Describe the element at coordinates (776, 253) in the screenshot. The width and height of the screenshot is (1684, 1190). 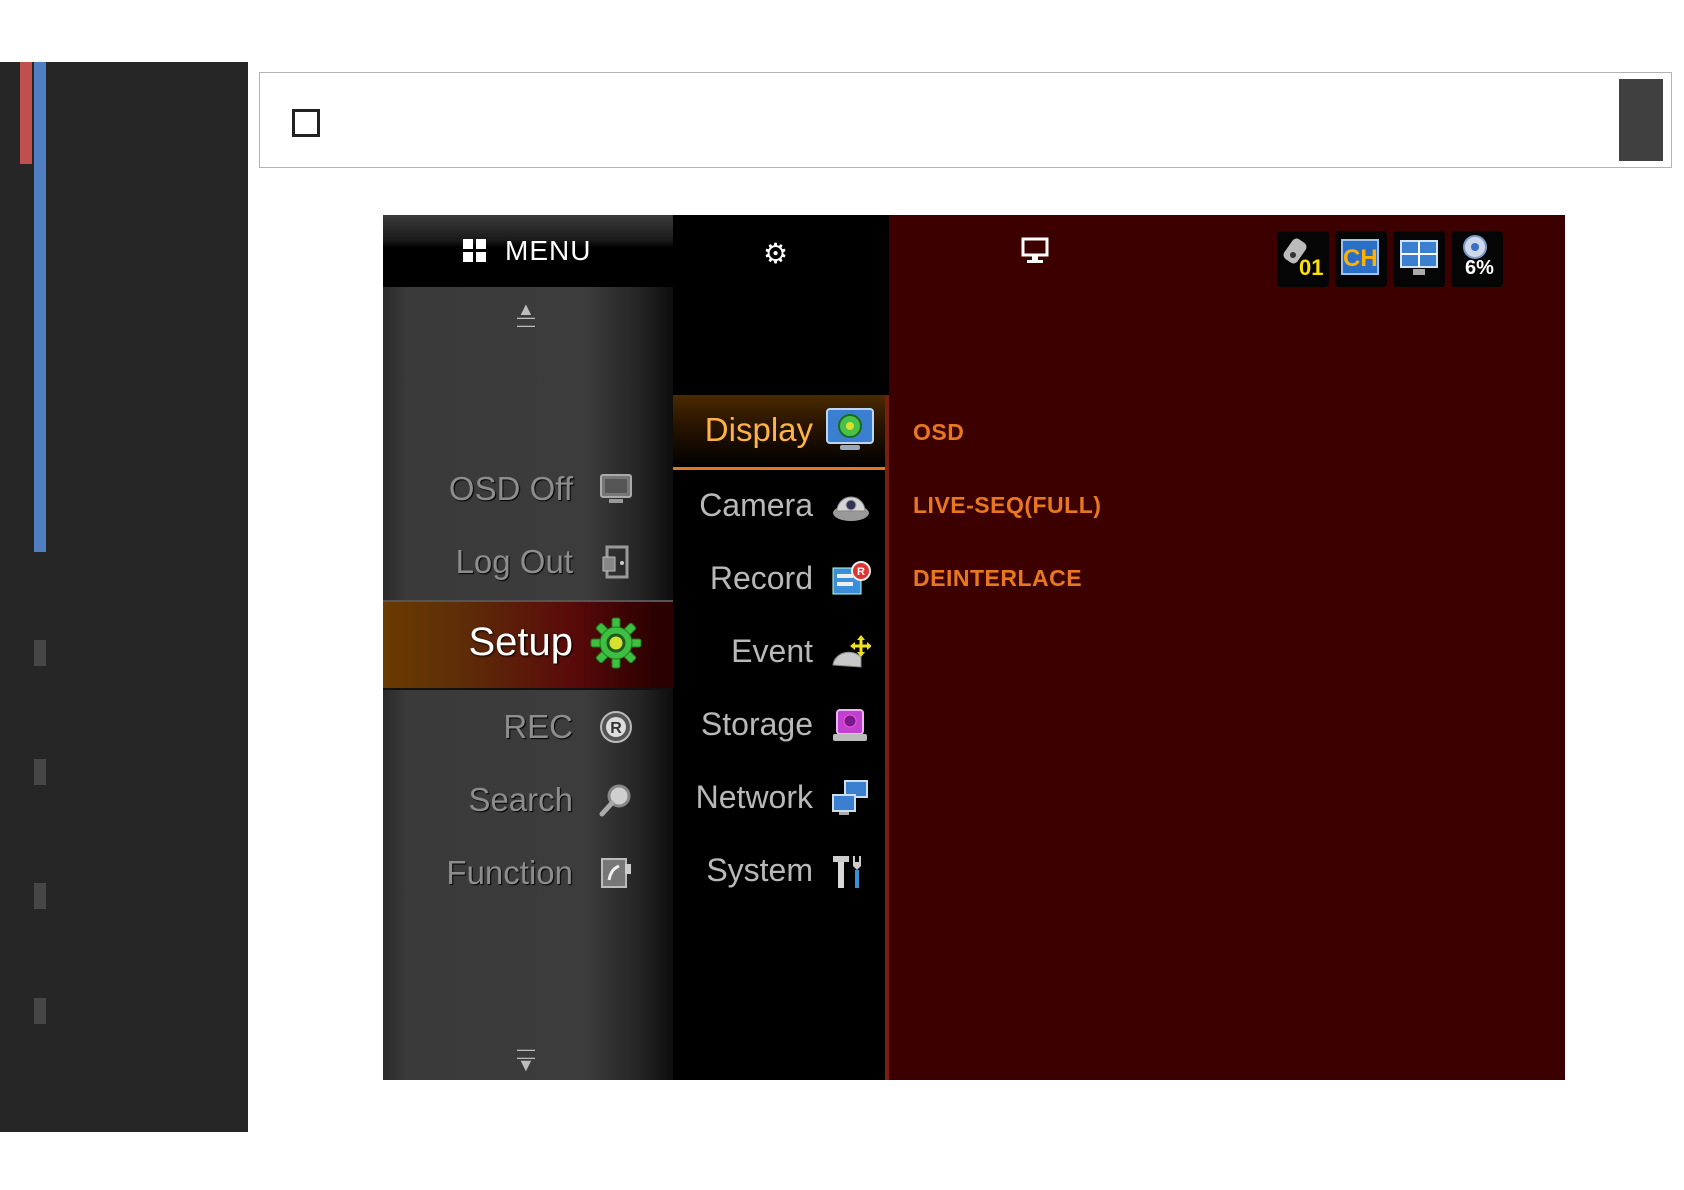
I see `settings-gear-icon: ⚙` at that location.